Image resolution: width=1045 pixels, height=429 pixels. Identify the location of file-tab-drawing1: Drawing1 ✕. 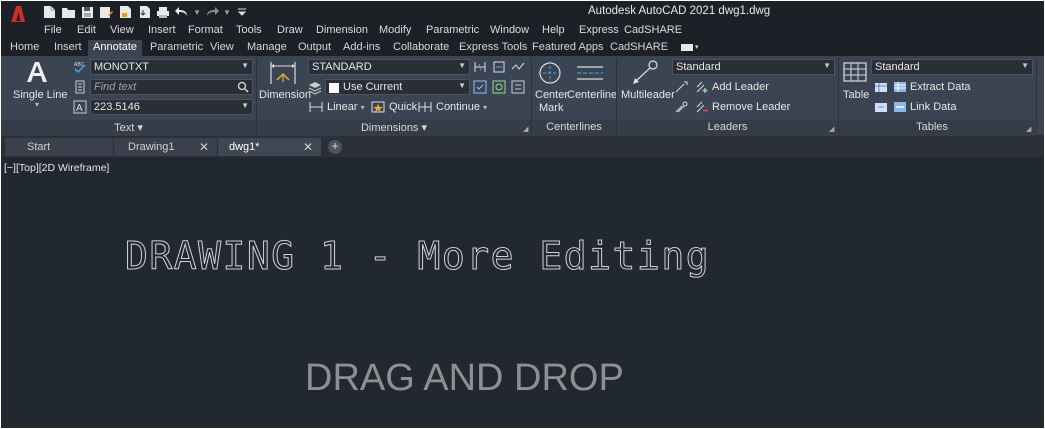
(165, 147).